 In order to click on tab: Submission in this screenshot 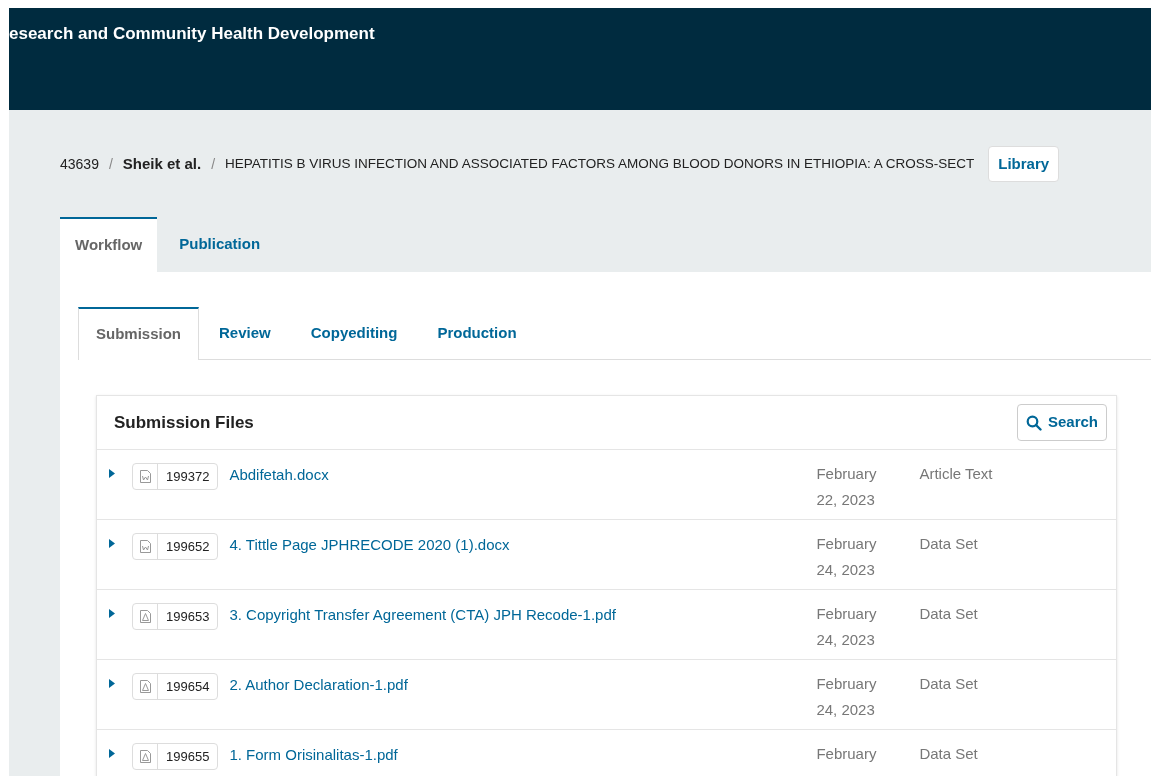, I will do `click(138, 333)`.